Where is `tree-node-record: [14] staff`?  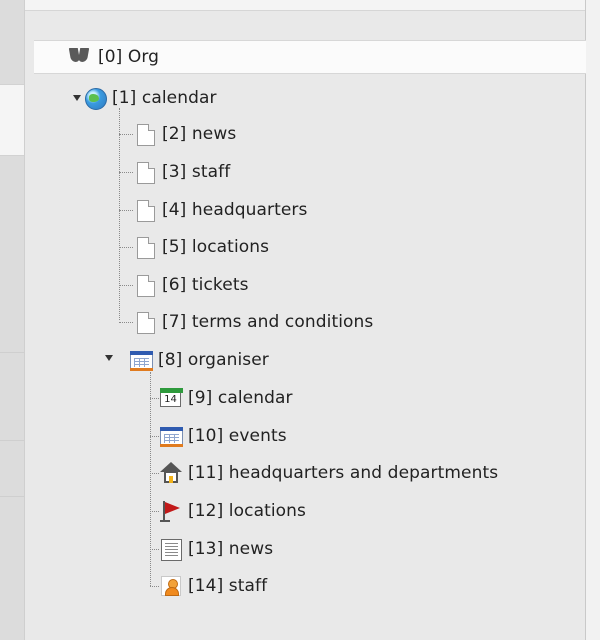 tree-node-record: [14] staff is located at coordinates (213, 586).